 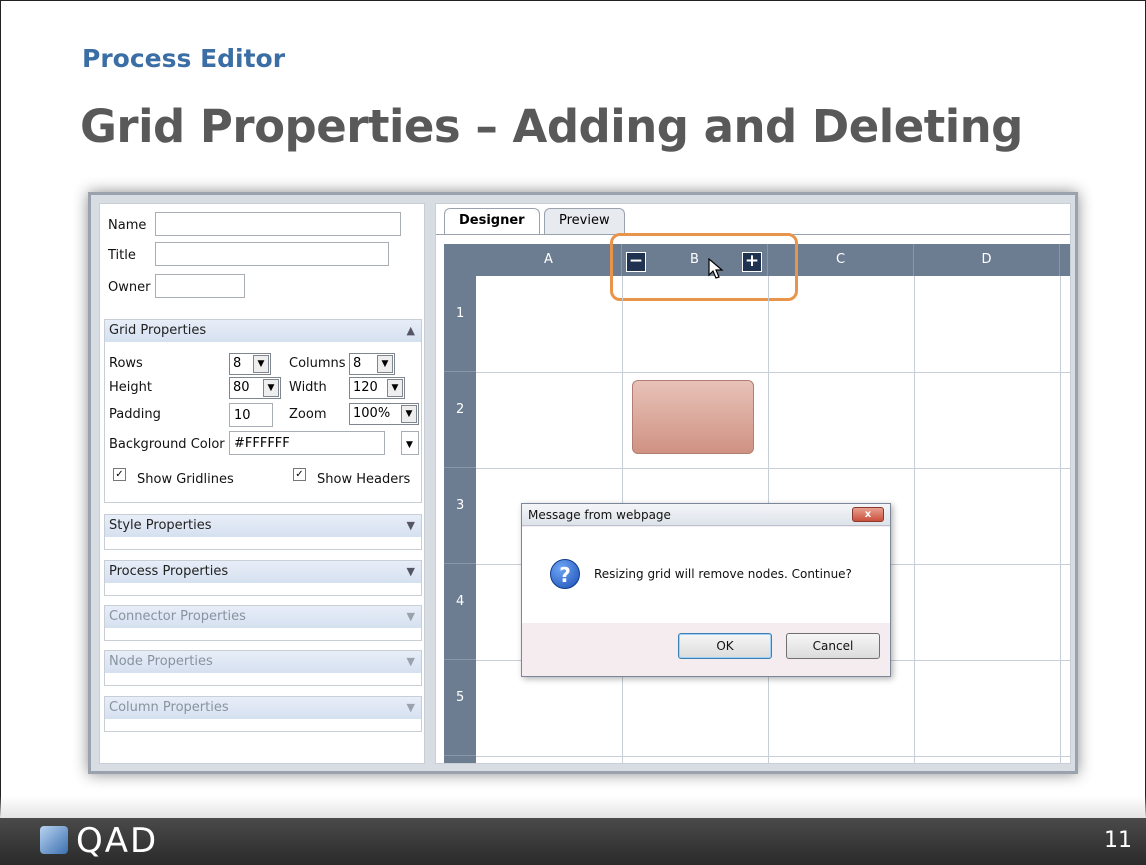 I want to click on bgcolor-label: Background Color, so click(x=167, y=444).